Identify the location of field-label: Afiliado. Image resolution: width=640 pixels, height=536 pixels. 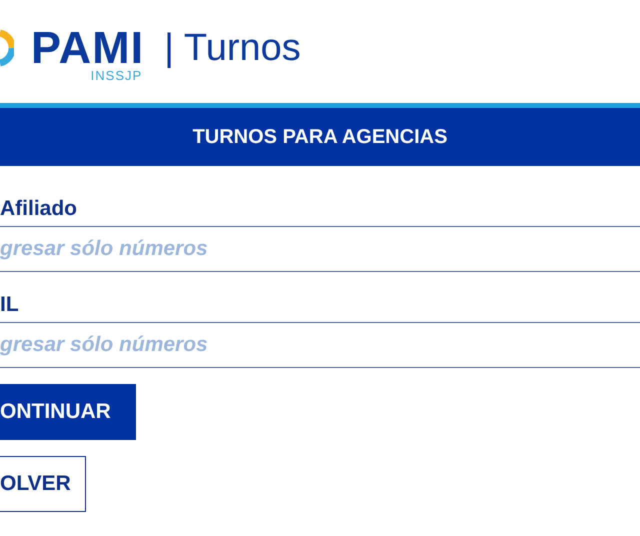
(38, 209).